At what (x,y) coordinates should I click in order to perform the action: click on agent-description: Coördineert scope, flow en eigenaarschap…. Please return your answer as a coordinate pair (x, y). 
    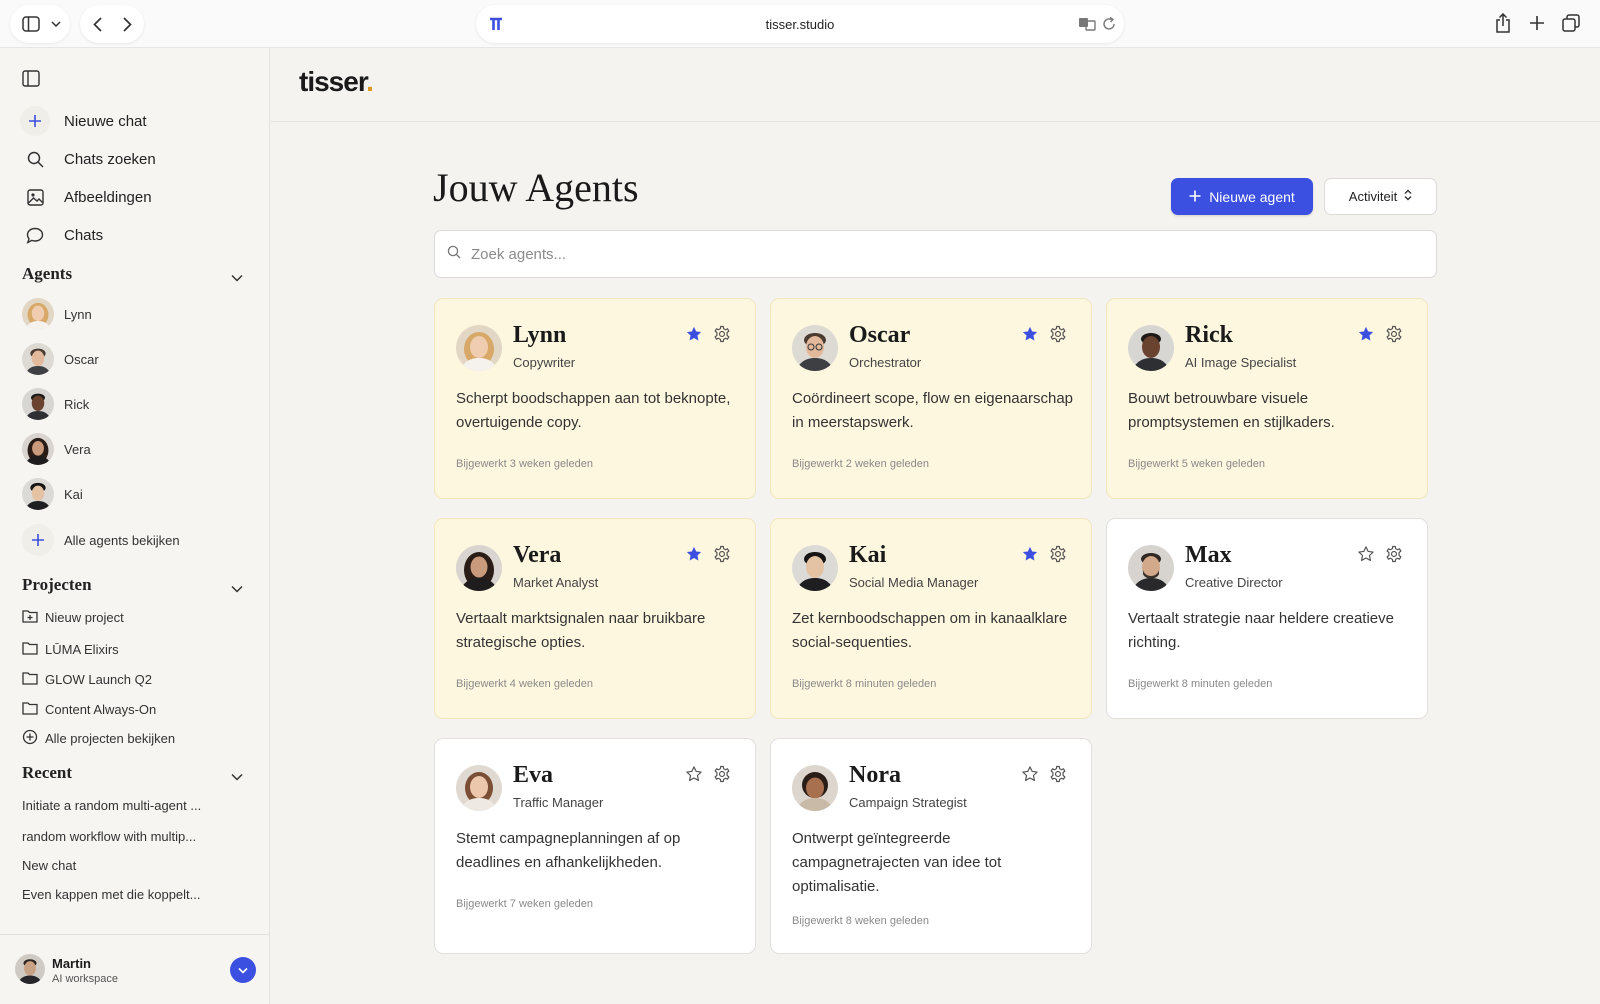
    Looking at the image, I should click on (933, 410).